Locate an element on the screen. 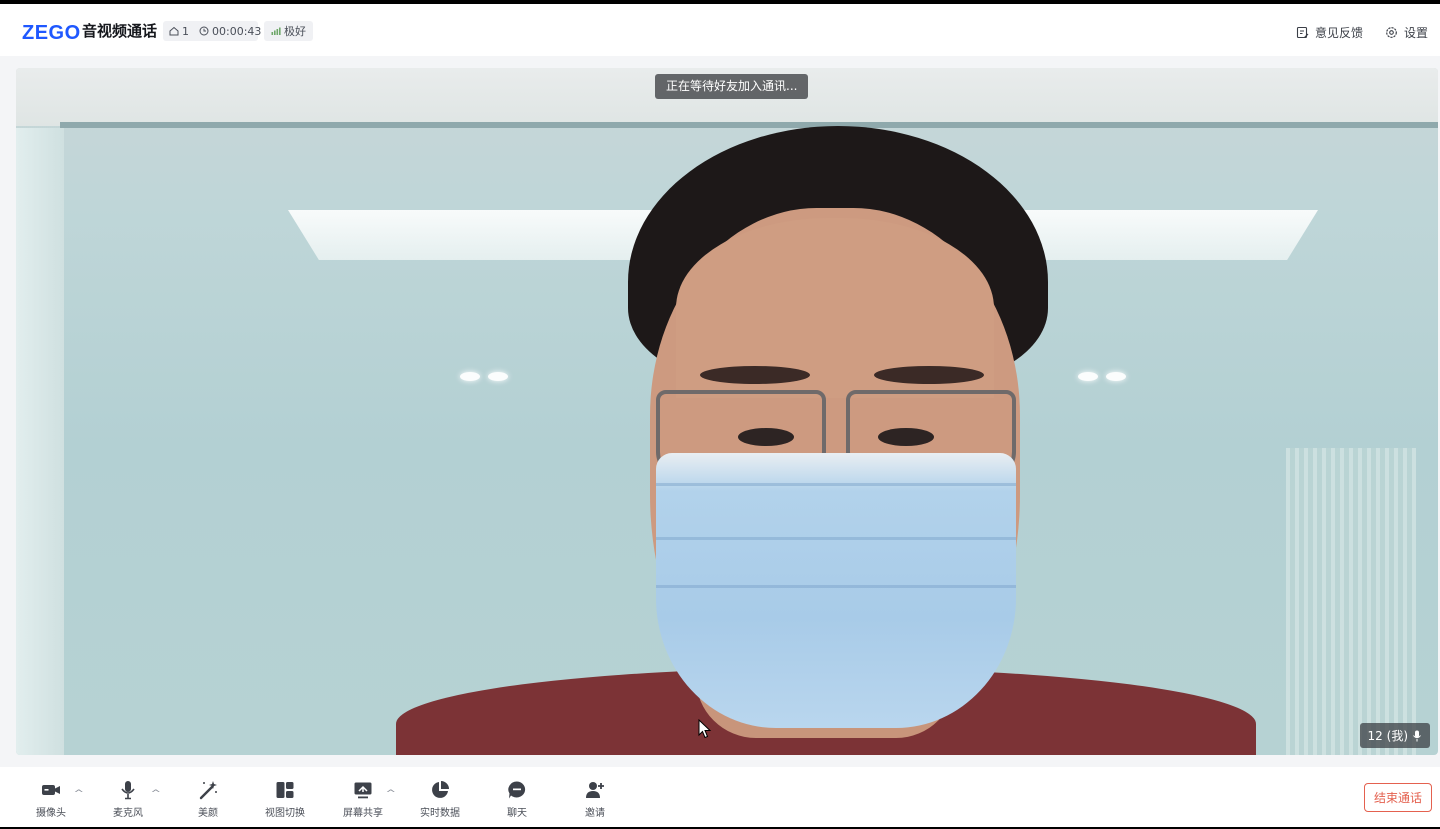 This screenshot has height=829, width=1440. screen-share-options-chevron-up-icon: ^ is located at coordinates (390, 794).